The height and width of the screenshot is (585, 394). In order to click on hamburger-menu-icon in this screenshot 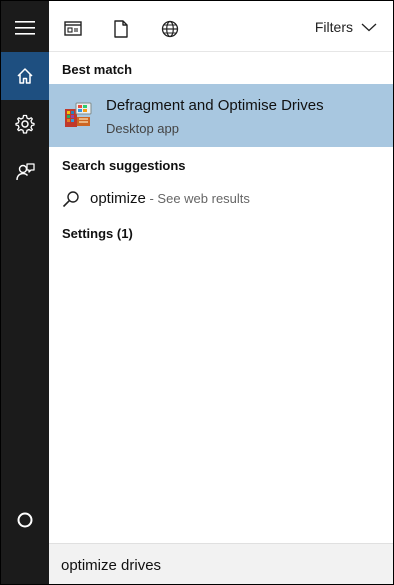, I will do `click(25, 28)`.